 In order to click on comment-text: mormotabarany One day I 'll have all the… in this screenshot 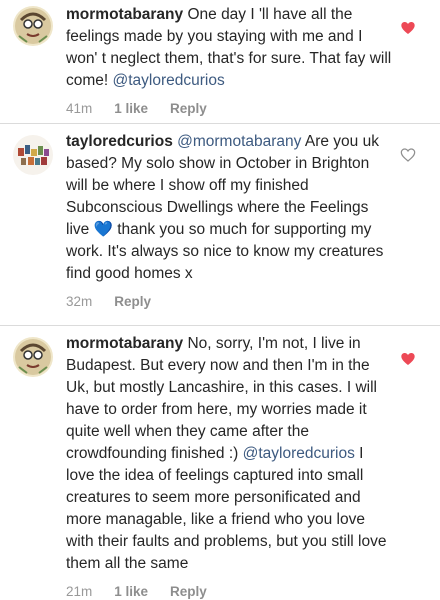, I will do `click(230, 48)`.